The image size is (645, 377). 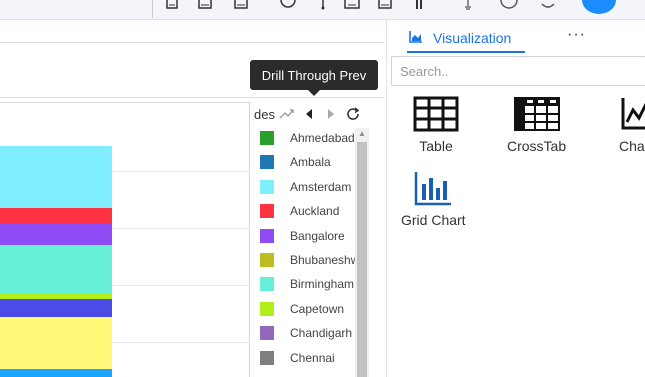 I want to click on toolbar-divider, so click(x=152, y=9).